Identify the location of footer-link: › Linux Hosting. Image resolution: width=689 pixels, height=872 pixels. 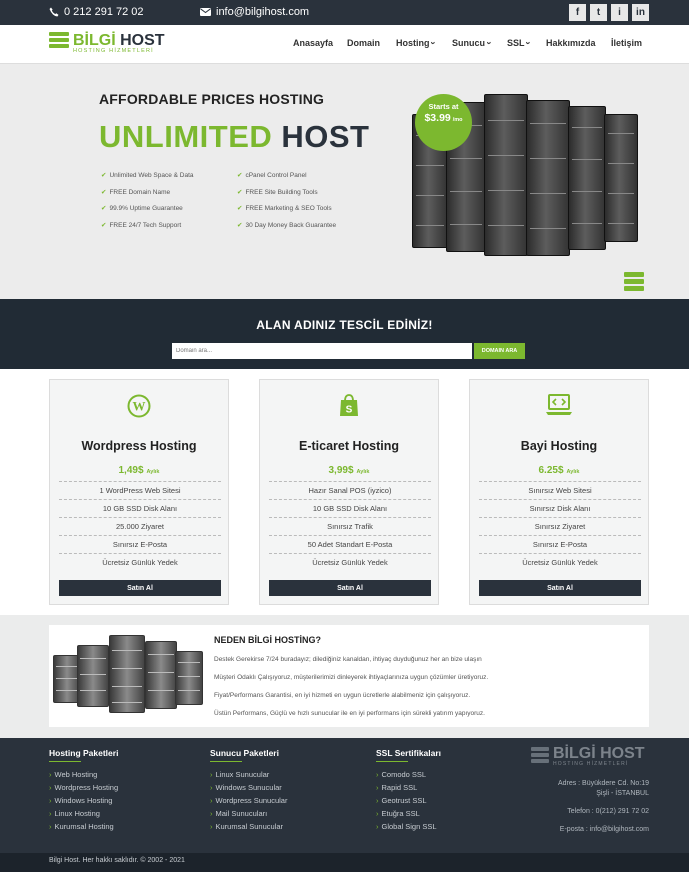
(74, 813).